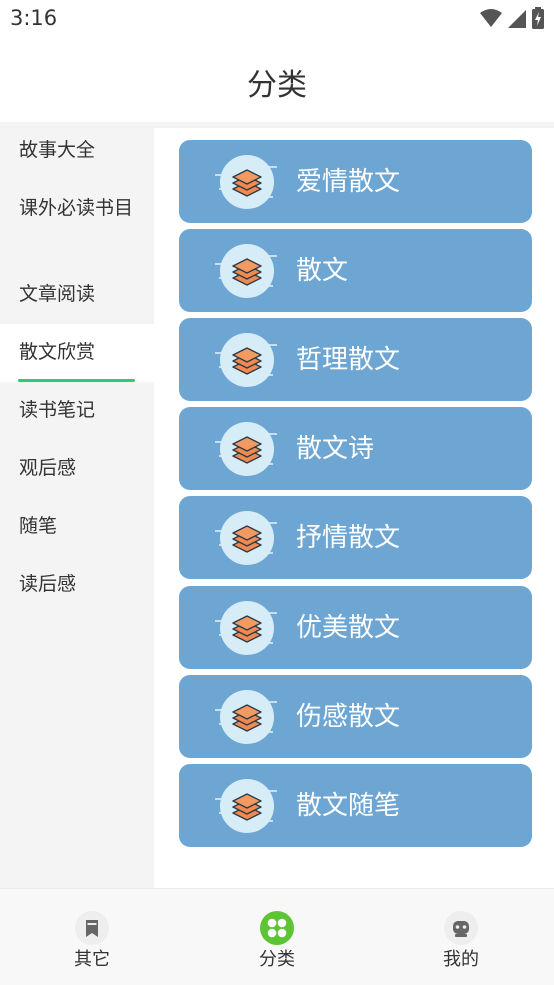 Image resolution: width=554 pixels, height=985 pixels. I want to click on sidebar-item-label: 读后感, so click(48, 584).